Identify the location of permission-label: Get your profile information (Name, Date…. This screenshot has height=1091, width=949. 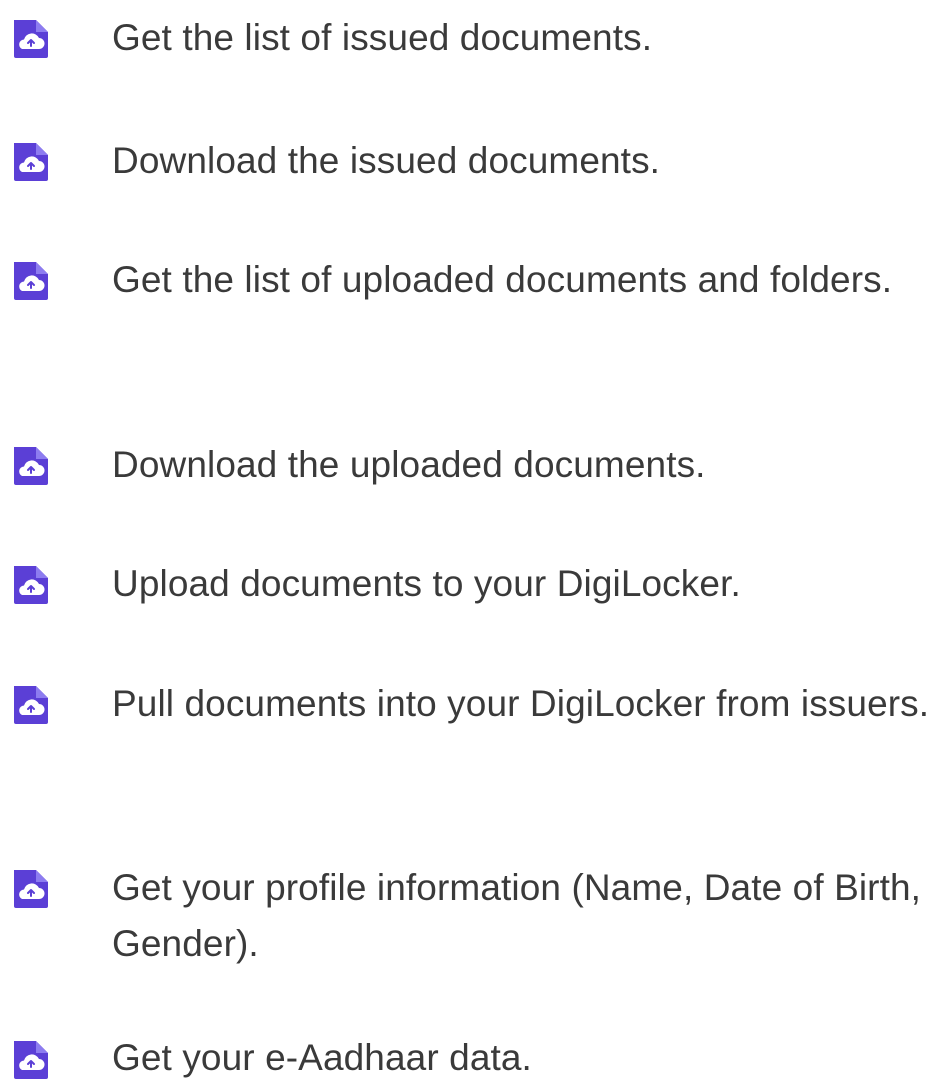
(517, 915).